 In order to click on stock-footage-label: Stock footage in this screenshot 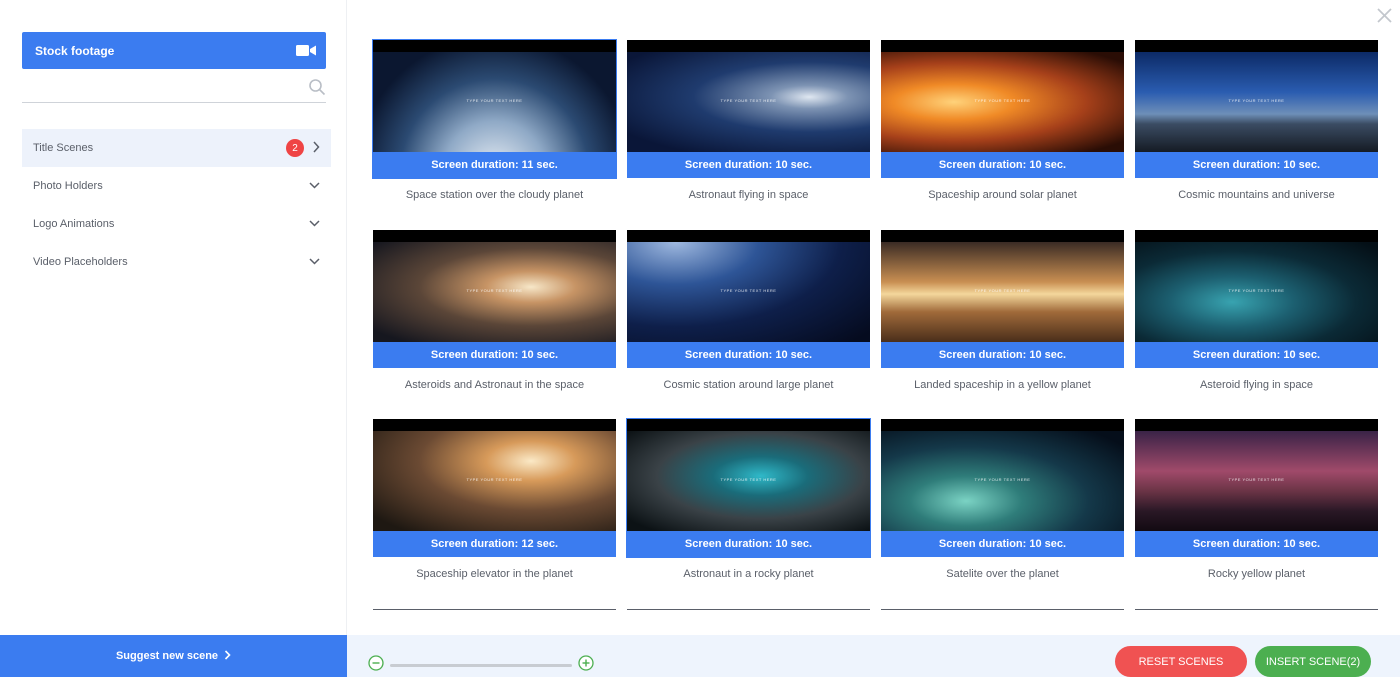, I will do `click(75, 50)`.